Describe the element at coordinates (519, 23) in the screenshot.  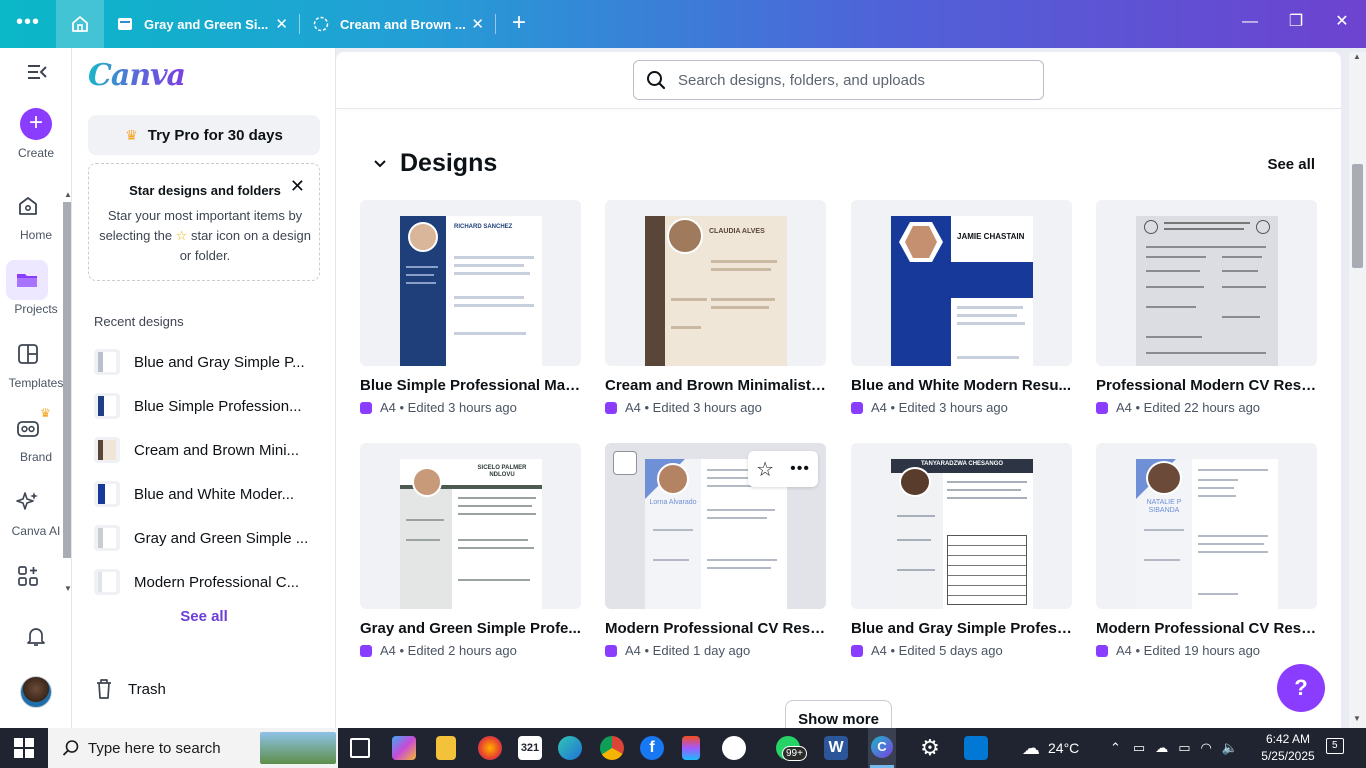
I see `new-tab-icon: +` at that location.